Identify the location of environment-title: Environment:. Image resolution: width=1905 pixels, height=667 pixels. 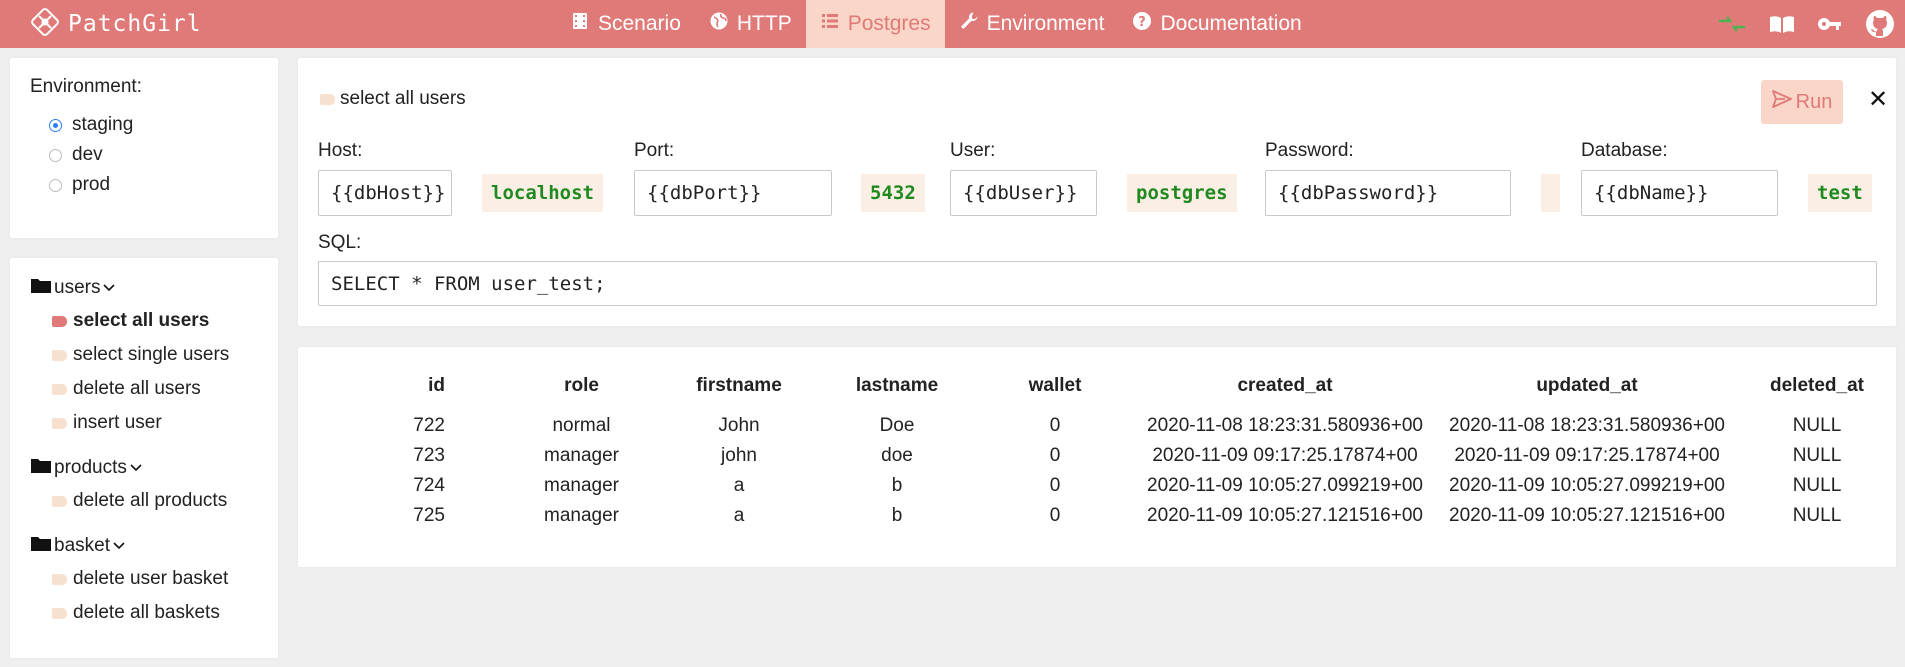
(86, 86).